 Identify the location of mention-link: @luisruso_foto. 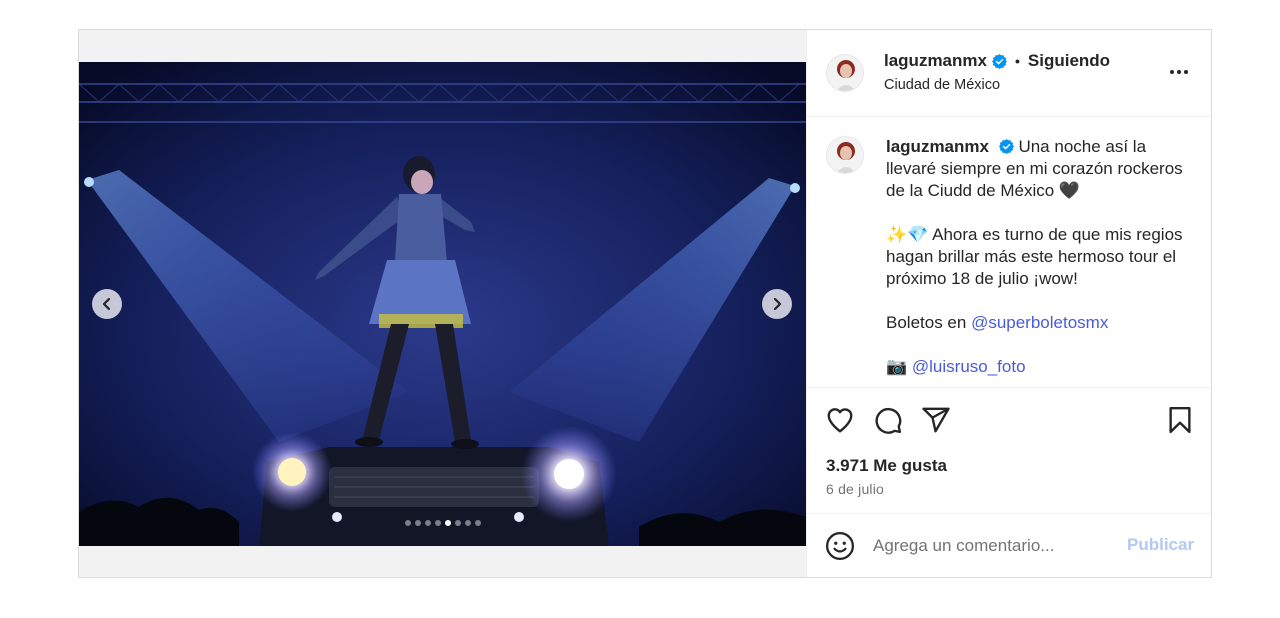
(969, 366).